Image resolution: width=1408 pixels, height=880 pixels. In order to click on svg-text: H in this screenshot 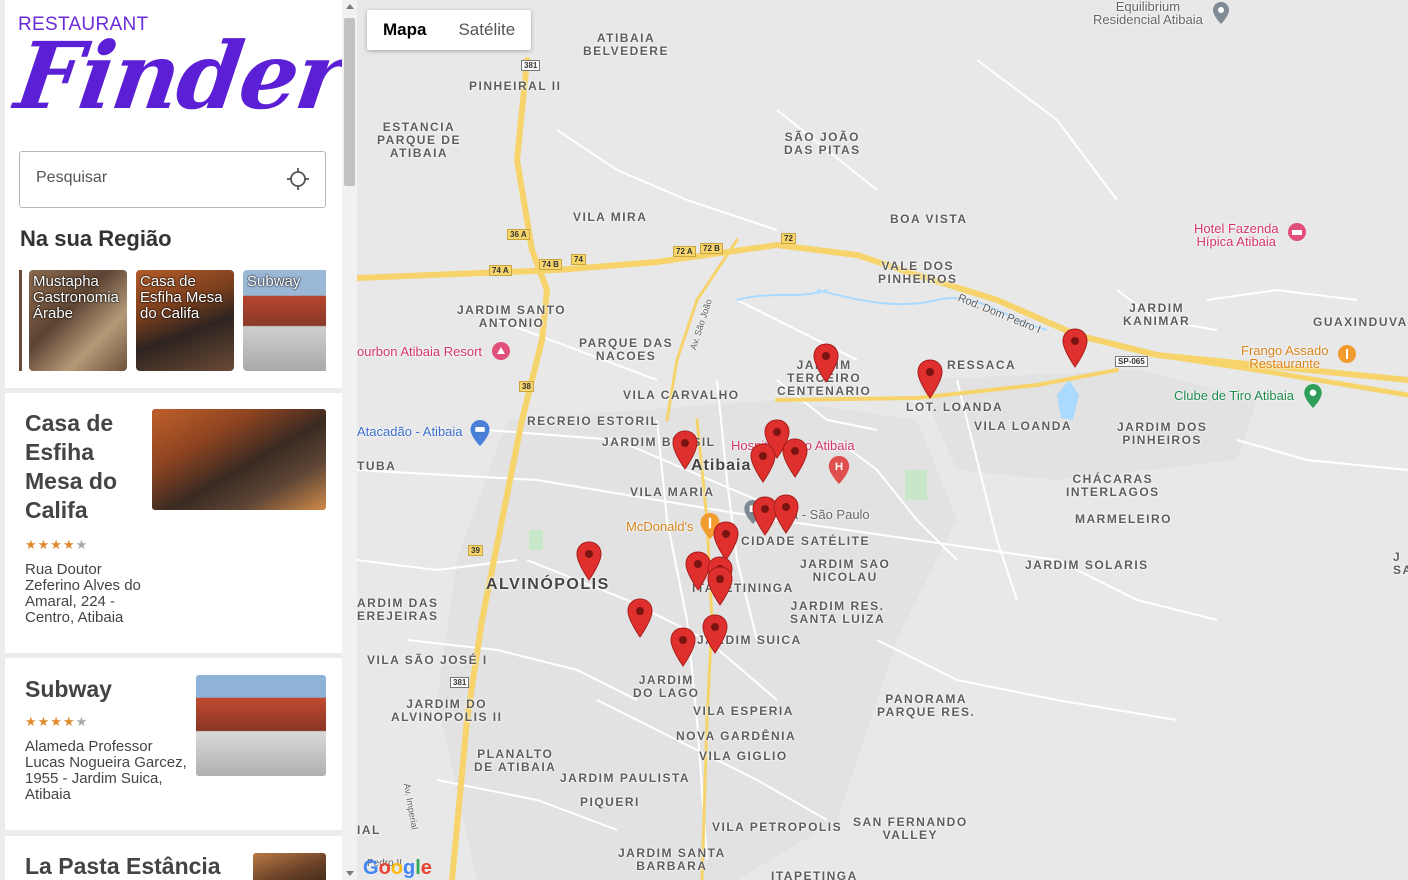, I will do `click(839, 467)`.